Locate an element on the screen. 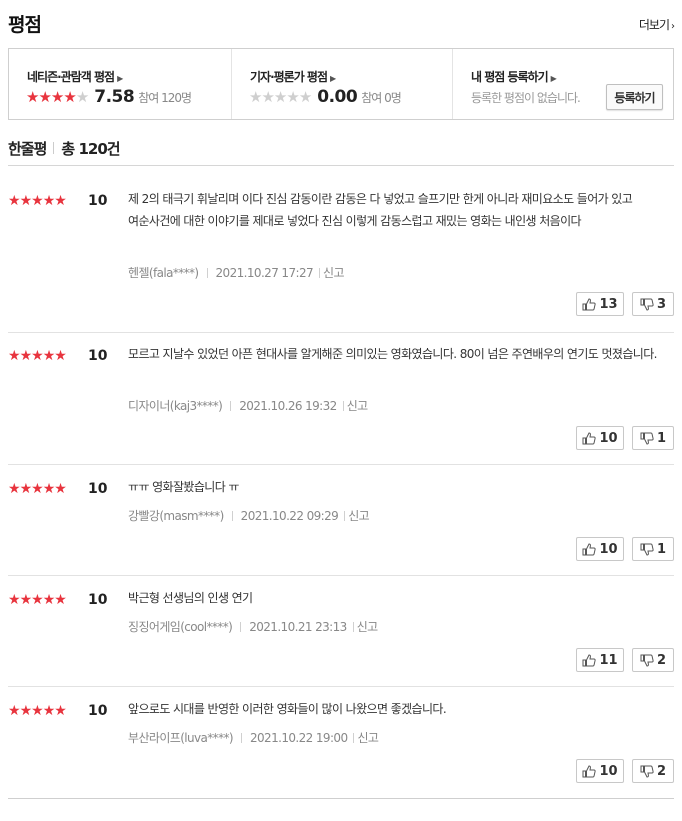  my-rating-box: 내 평점 등록하기 ▶ 등록한 평점이 없습니다. 등록하기 is located at coordinates (562, 84).